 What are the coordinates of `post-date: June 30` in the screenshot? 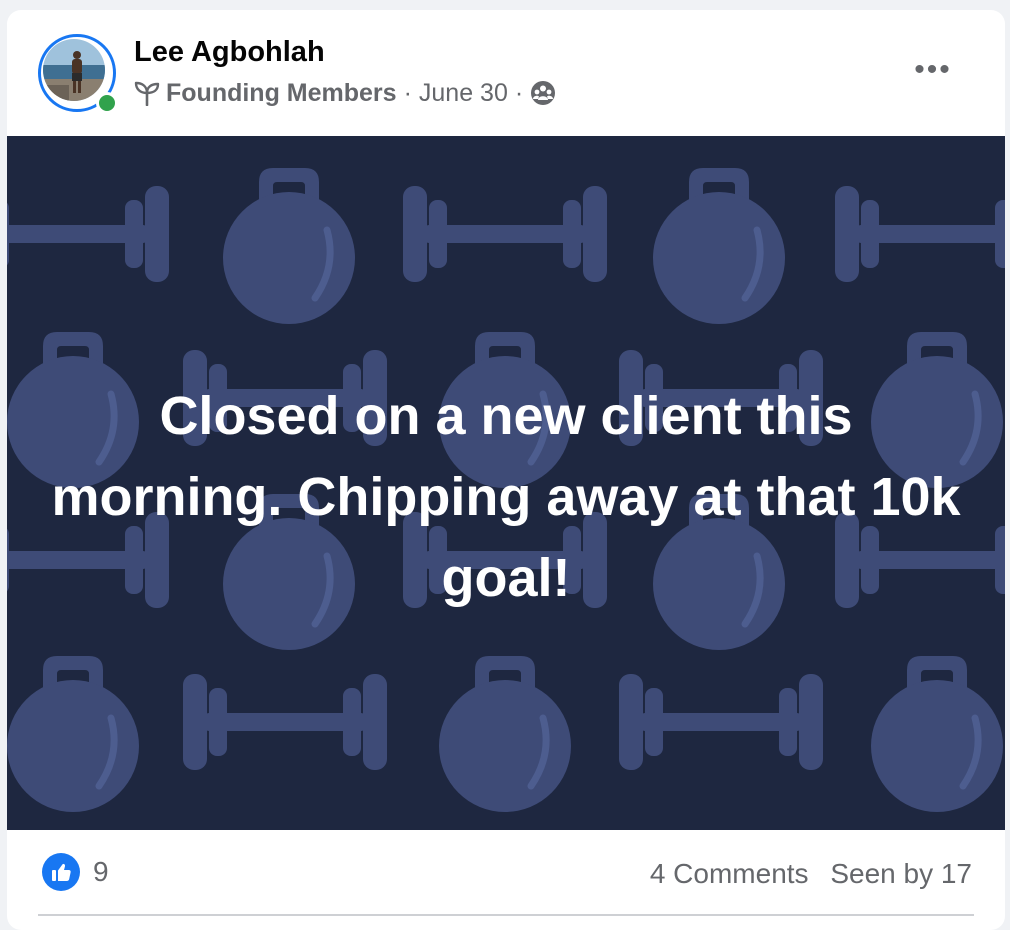 It's located at (463, 93).